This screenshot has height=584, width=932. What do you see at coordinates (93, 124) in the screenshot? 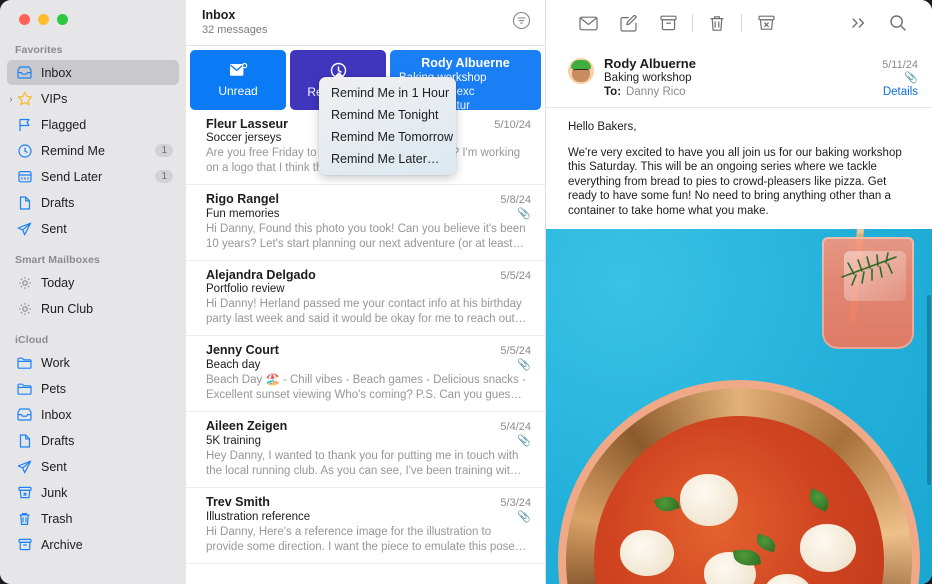
I see `sidebar-item-flagged: Flagged` at bounding box center [93, 124].